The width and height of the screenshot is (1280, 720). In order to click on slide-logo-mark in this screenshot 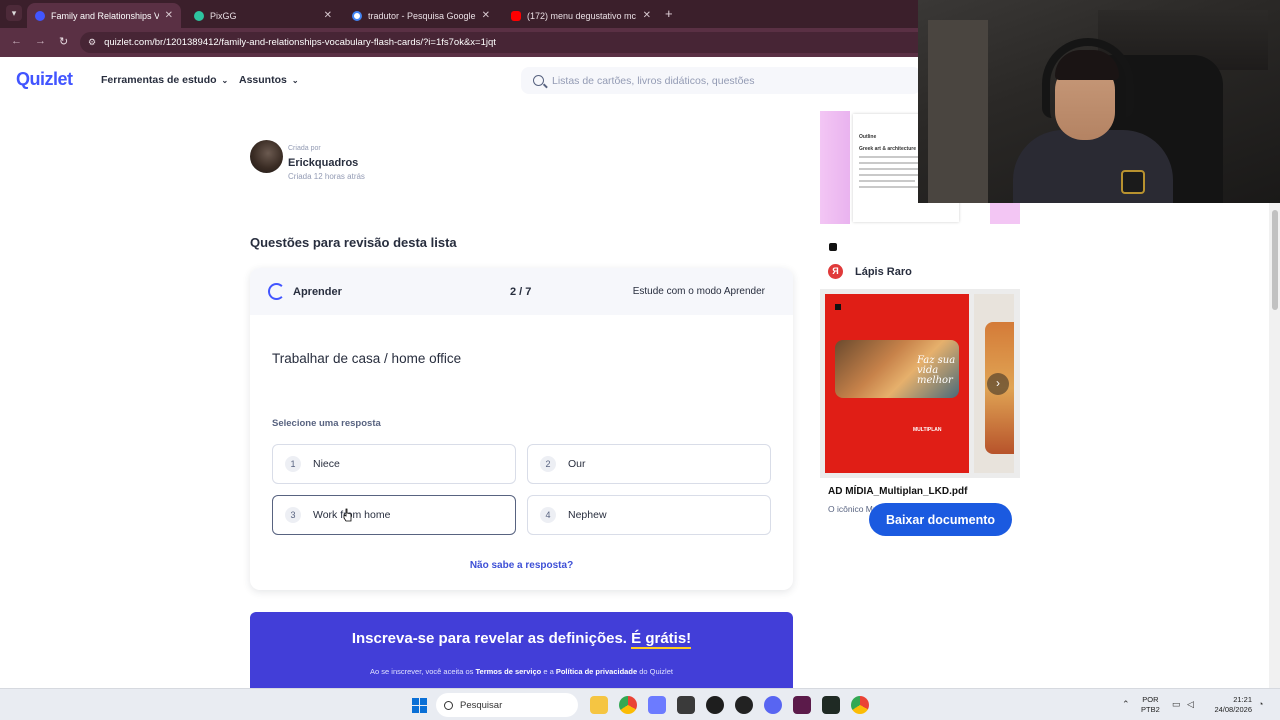, I will do `click(838, 307)`.